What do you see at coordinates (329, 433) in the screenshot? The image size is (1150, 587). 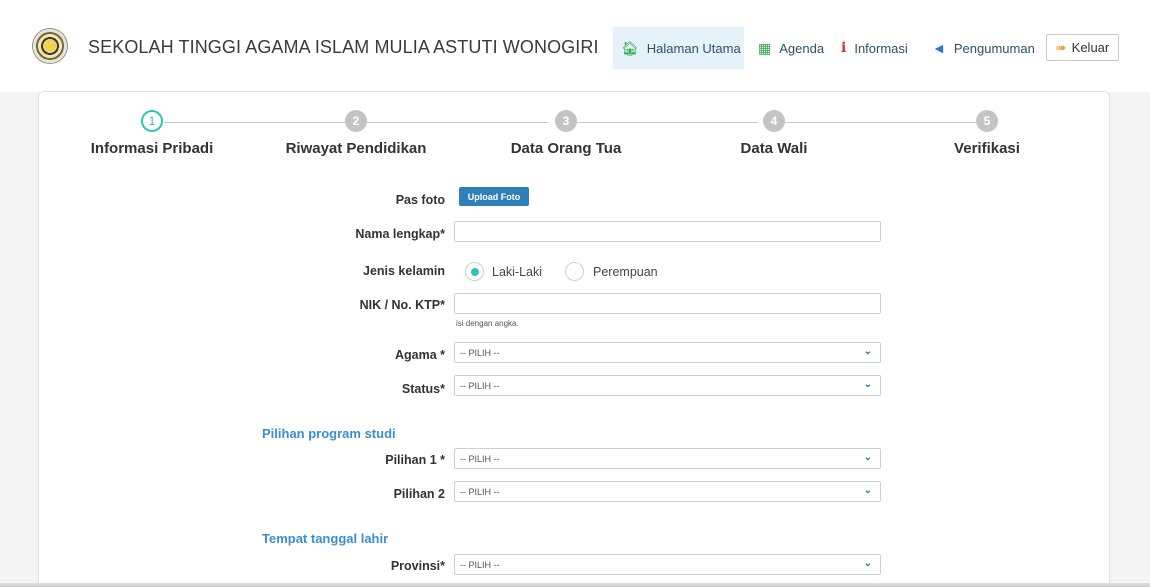 I see `program-section-title: Pilihan program studi` at bounding box center [329, 433].